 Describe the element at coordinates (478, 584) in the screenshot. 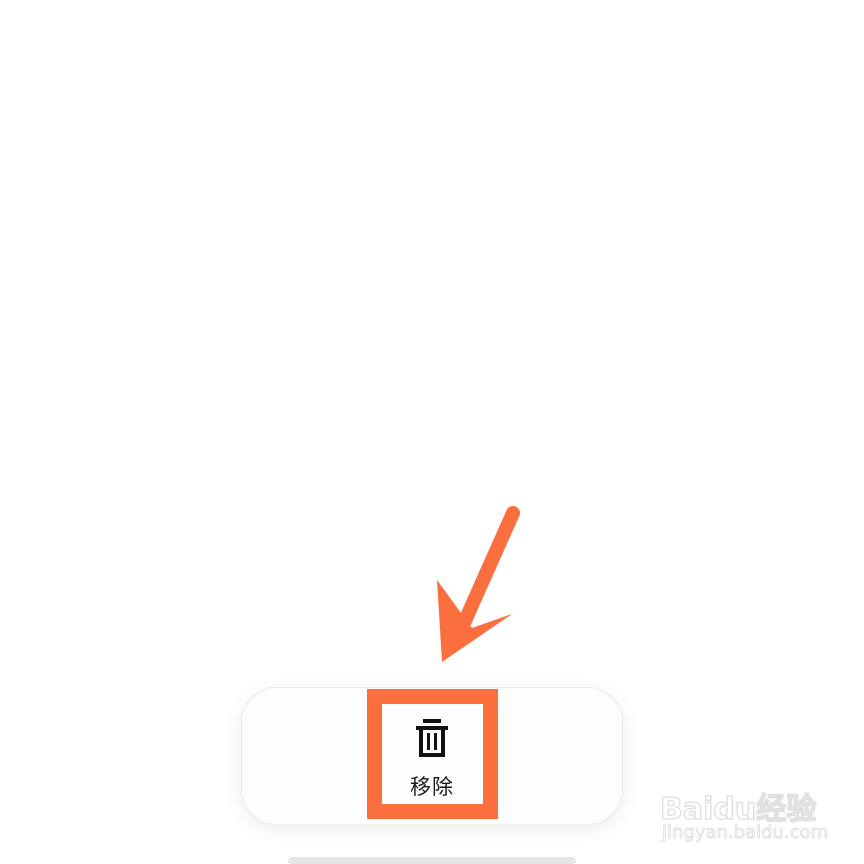

I see `annotation-arrow` at that location.